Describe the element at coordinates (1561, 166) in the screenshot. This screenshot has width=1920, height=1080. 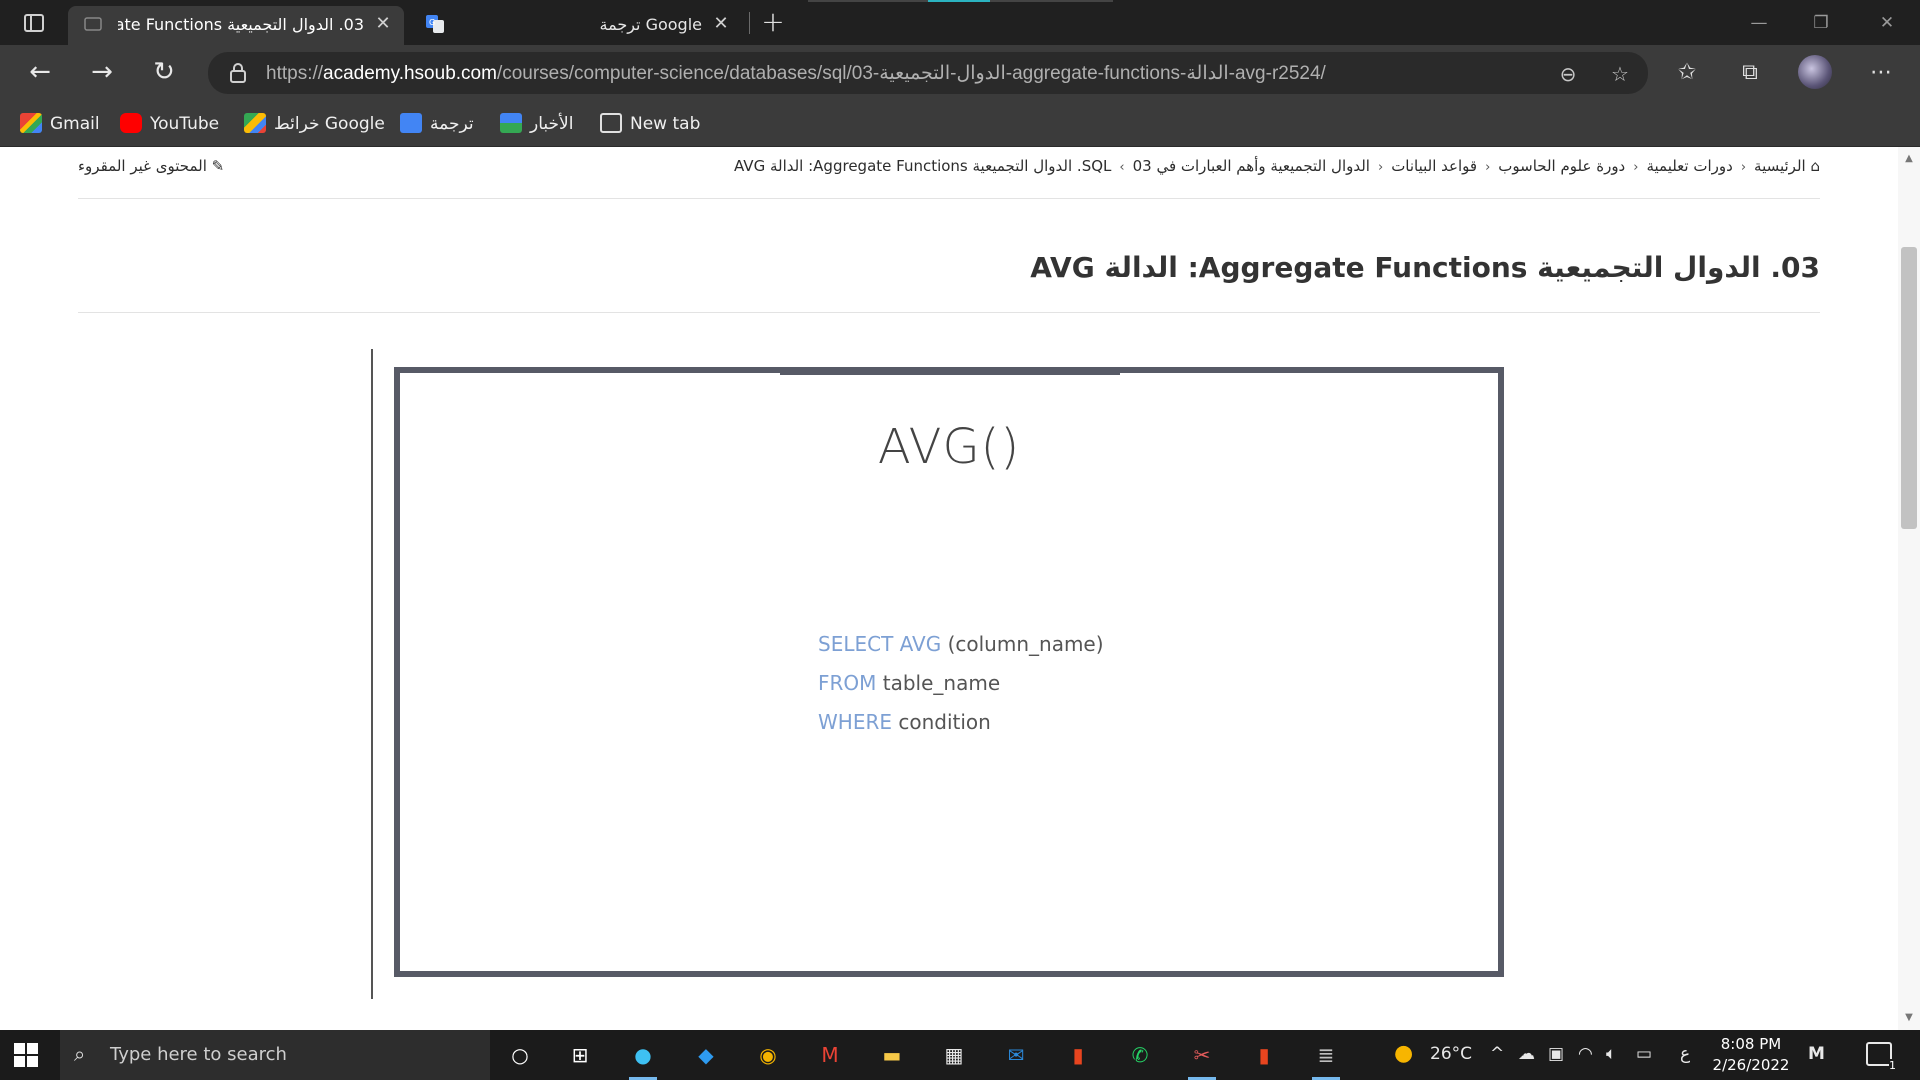
I see `breadcrumb-cs-course: دورة علوم الحاسوب` at that location.